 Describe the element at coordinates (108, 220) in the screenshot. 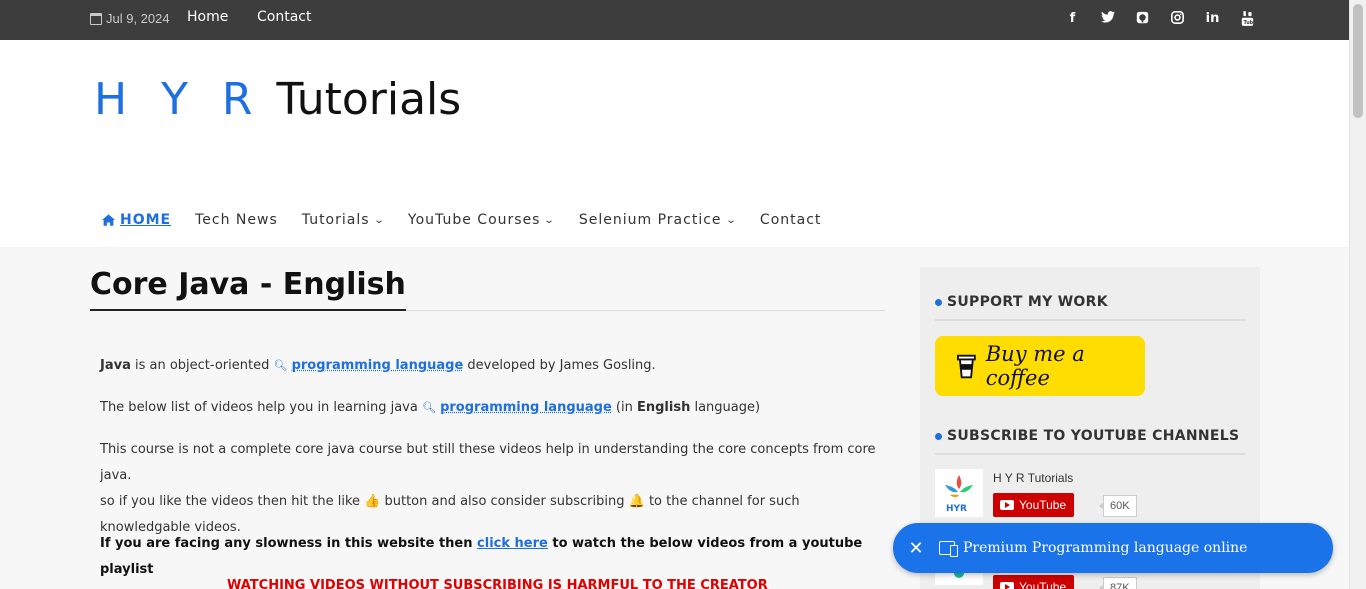

I see `home-icon` at that location.